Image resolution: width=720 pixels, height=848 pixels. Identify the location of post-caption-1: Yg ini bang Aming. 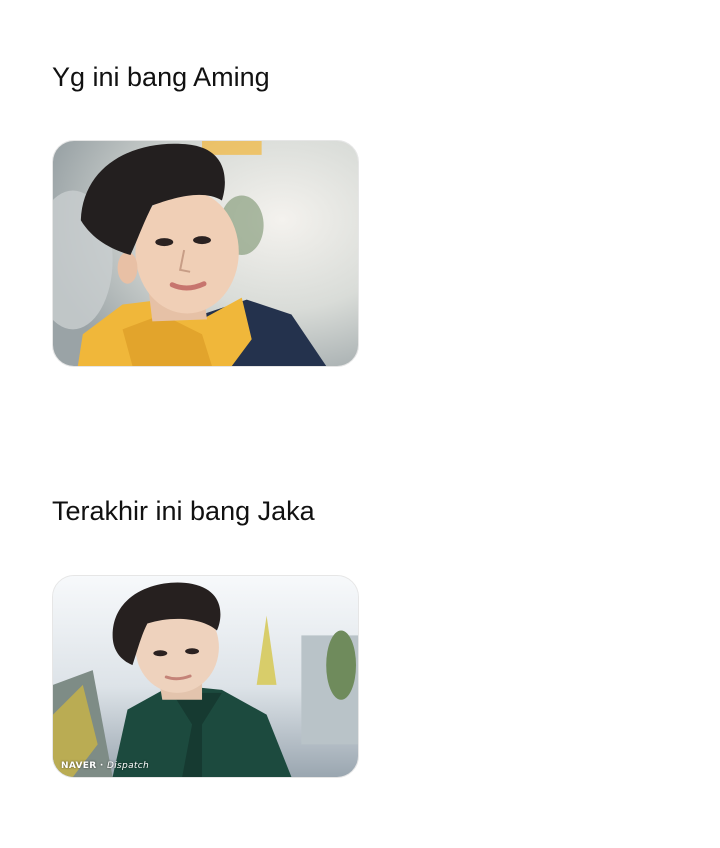
(161, 77).